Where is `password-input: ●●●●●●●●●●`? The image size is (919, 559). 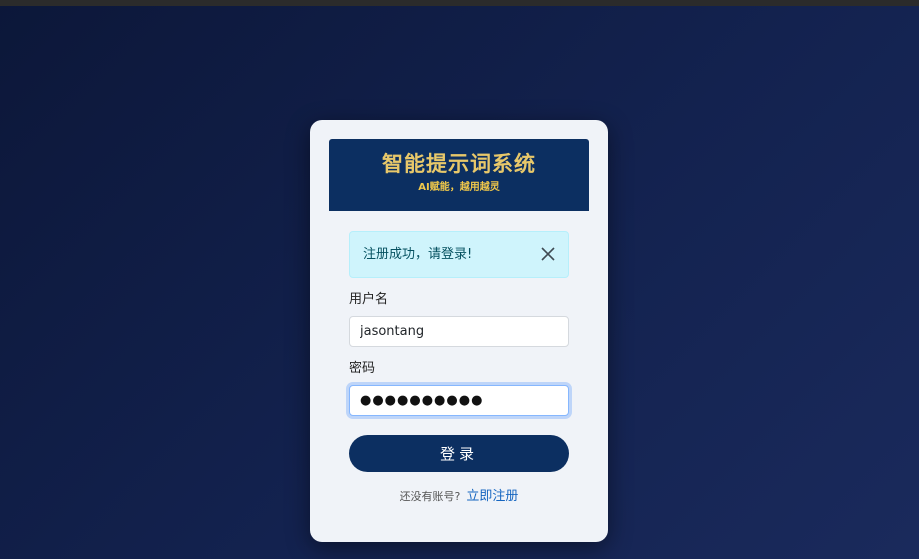 password-input: ●●●●●●●●●● is located at coordinates (459, 400).